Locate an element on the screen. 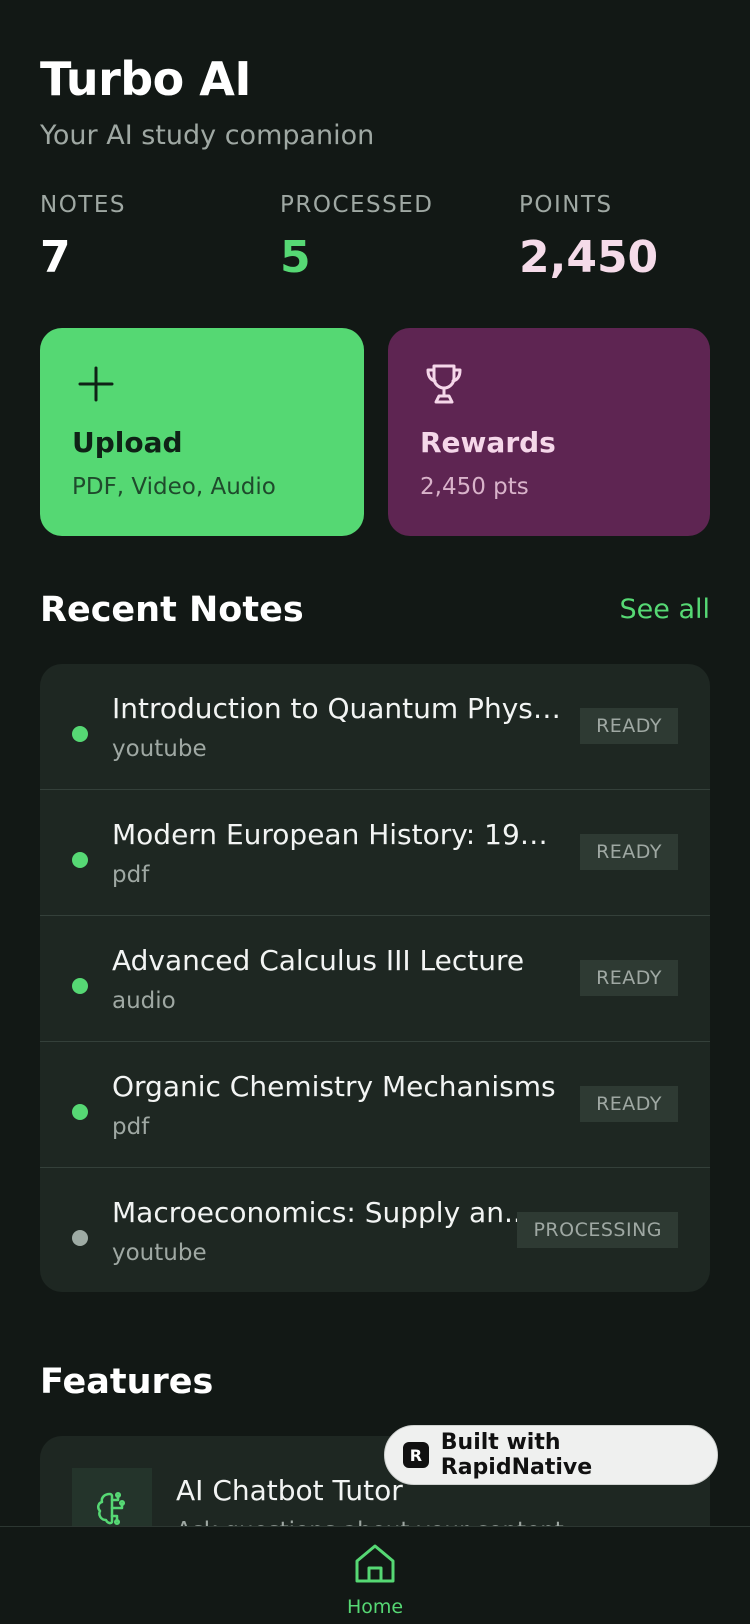 The width and height of the screenshot is (750, 1624). stat-label: POINTS is located at coordinates (566, 205).